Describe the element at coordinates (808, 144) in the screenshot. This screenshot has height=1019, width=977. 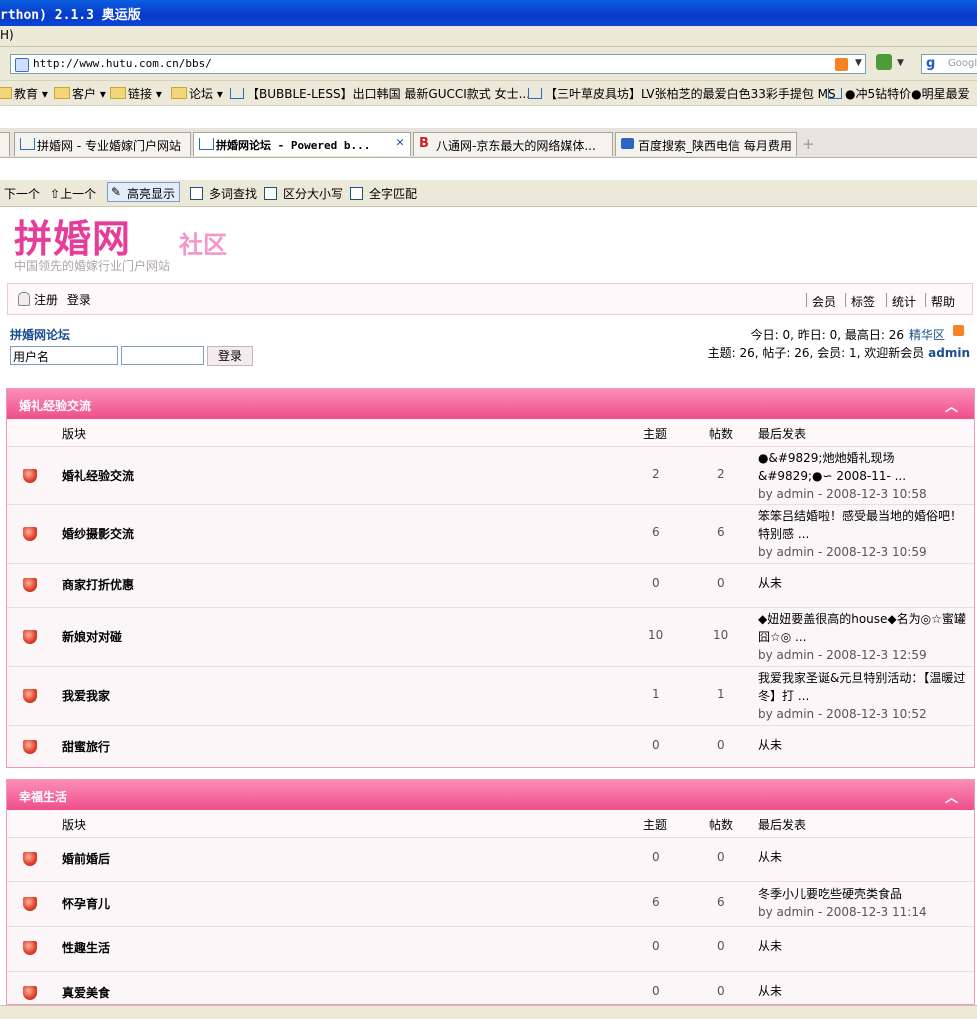
I see `new-tab-icon: +` at that location.